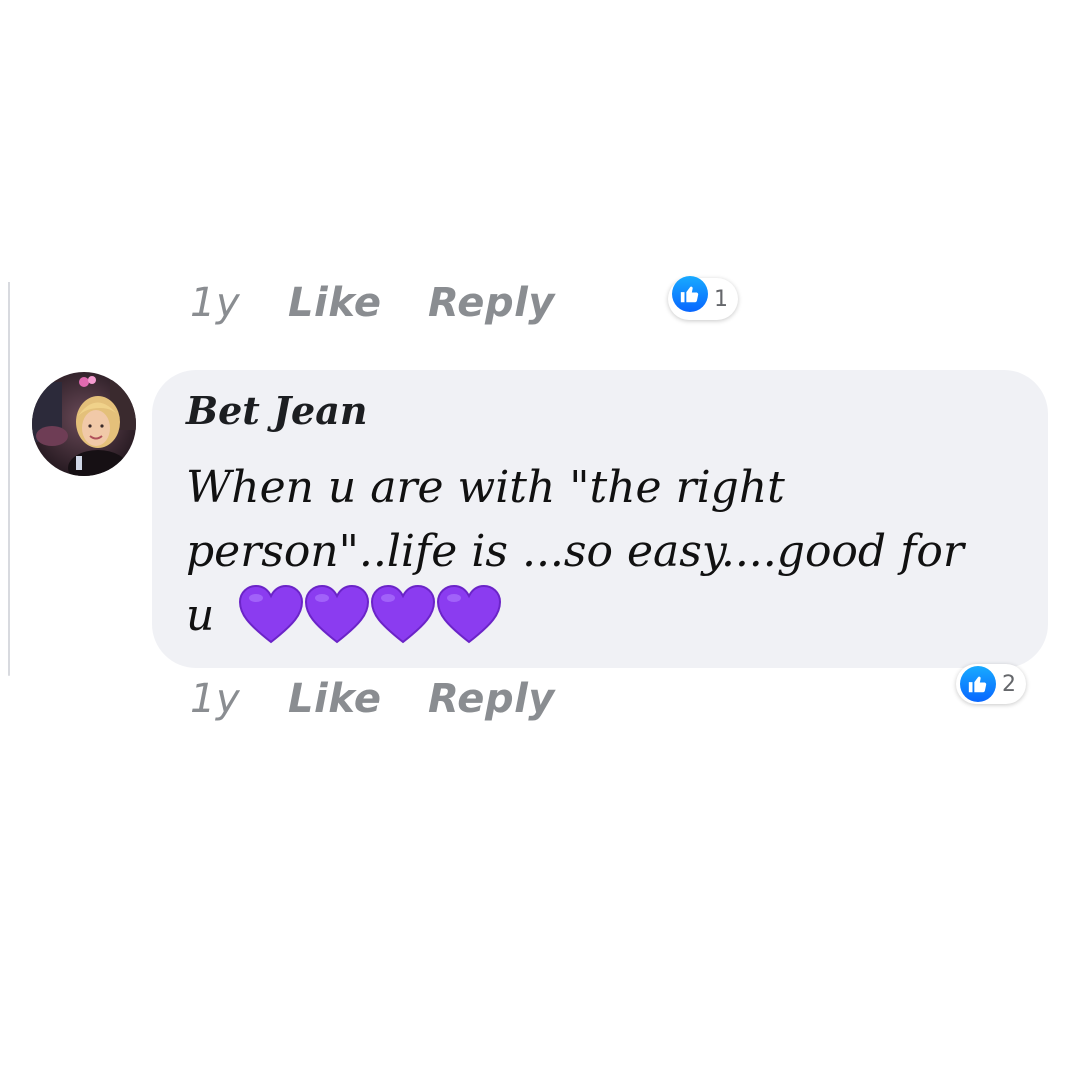 This screenshot has height=1080, width=1080. What do you see at coordinates (1009, 684) in the screenshot?
I see `comment-reaction-count: 2` at bounding box center [1009, 684].